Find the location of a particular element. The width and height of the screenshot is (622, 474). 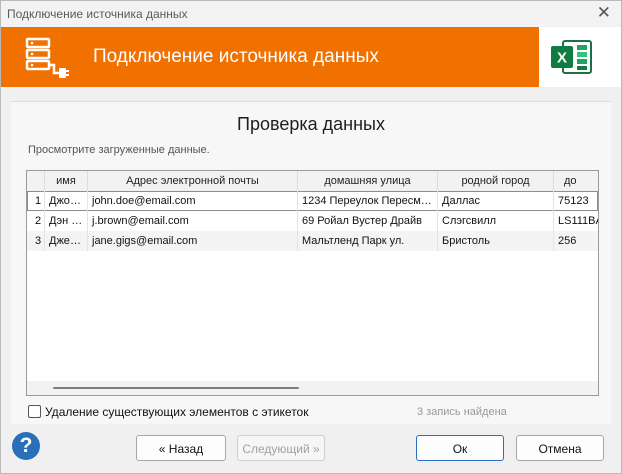

cell-email: j.brown@email.com is located at coordinates (193, 221).